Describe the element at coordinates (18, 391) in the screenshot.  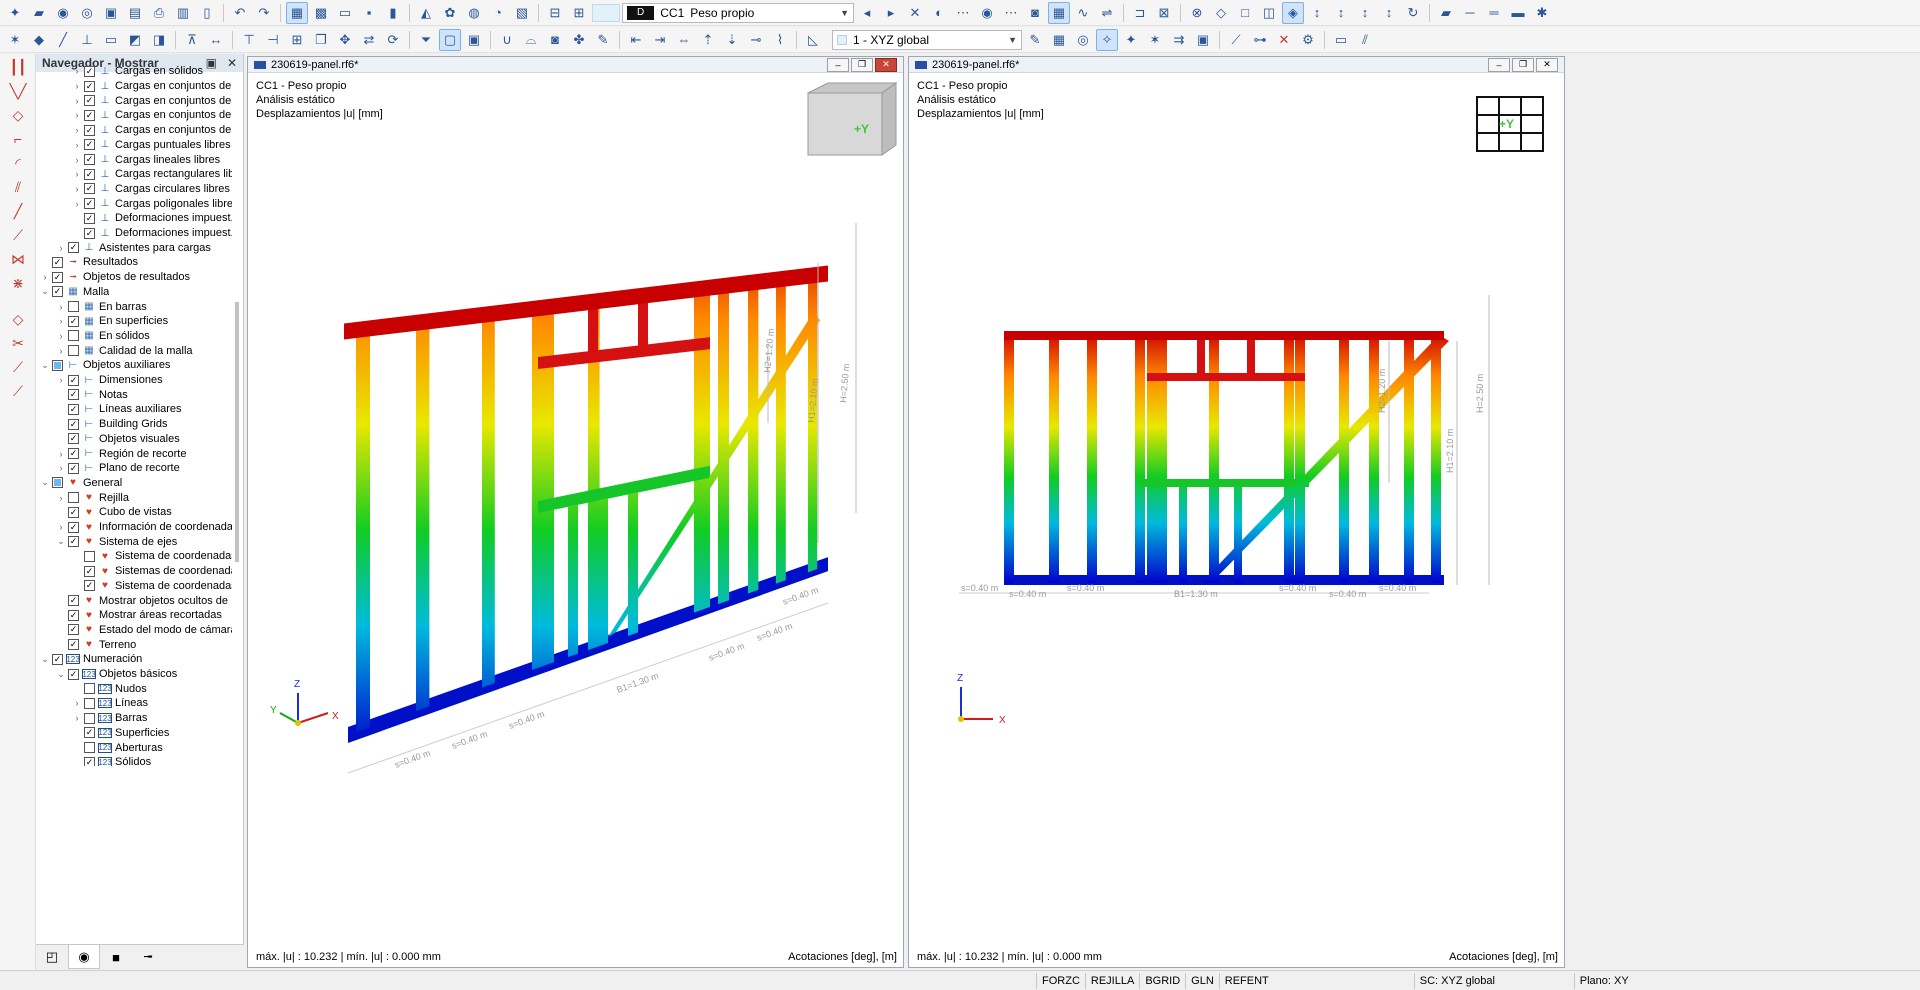
I see `split-tool-icon: ⟋` at that location.